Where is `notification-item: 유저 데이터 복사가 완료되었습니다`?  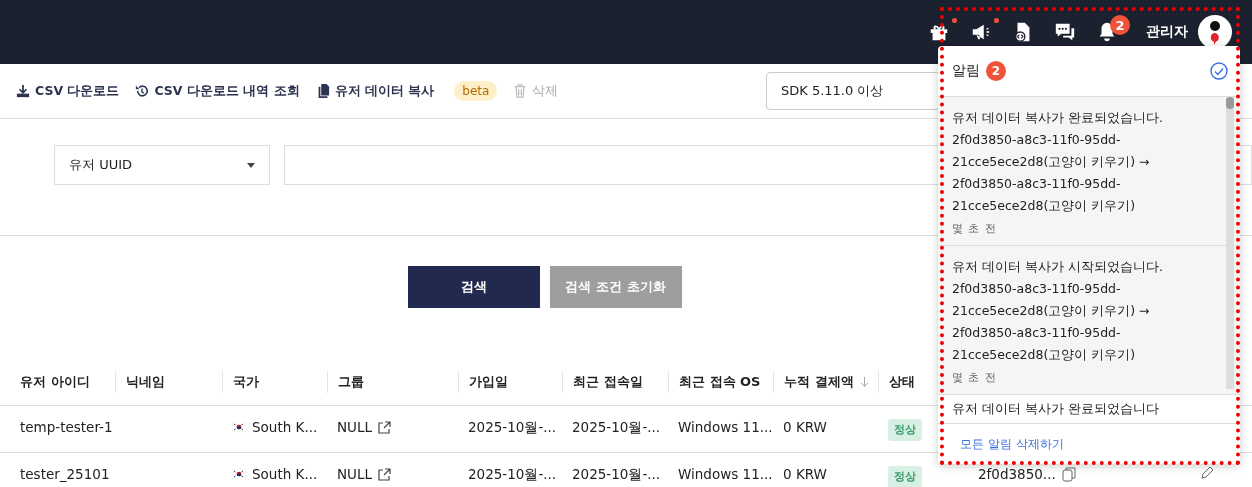 notification-item: 유저 데이터 복사가 완료되었습니다 is located at coordinates (1089, 409).